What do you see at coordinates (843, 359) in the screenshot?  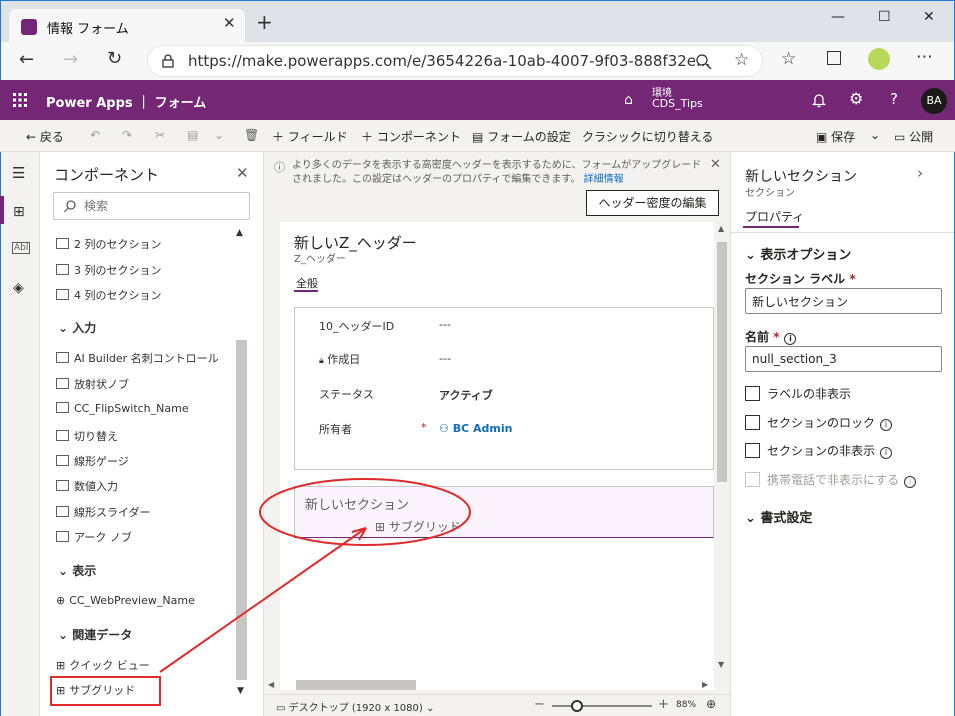 I see `name-input` at bounding box center [843, 359].